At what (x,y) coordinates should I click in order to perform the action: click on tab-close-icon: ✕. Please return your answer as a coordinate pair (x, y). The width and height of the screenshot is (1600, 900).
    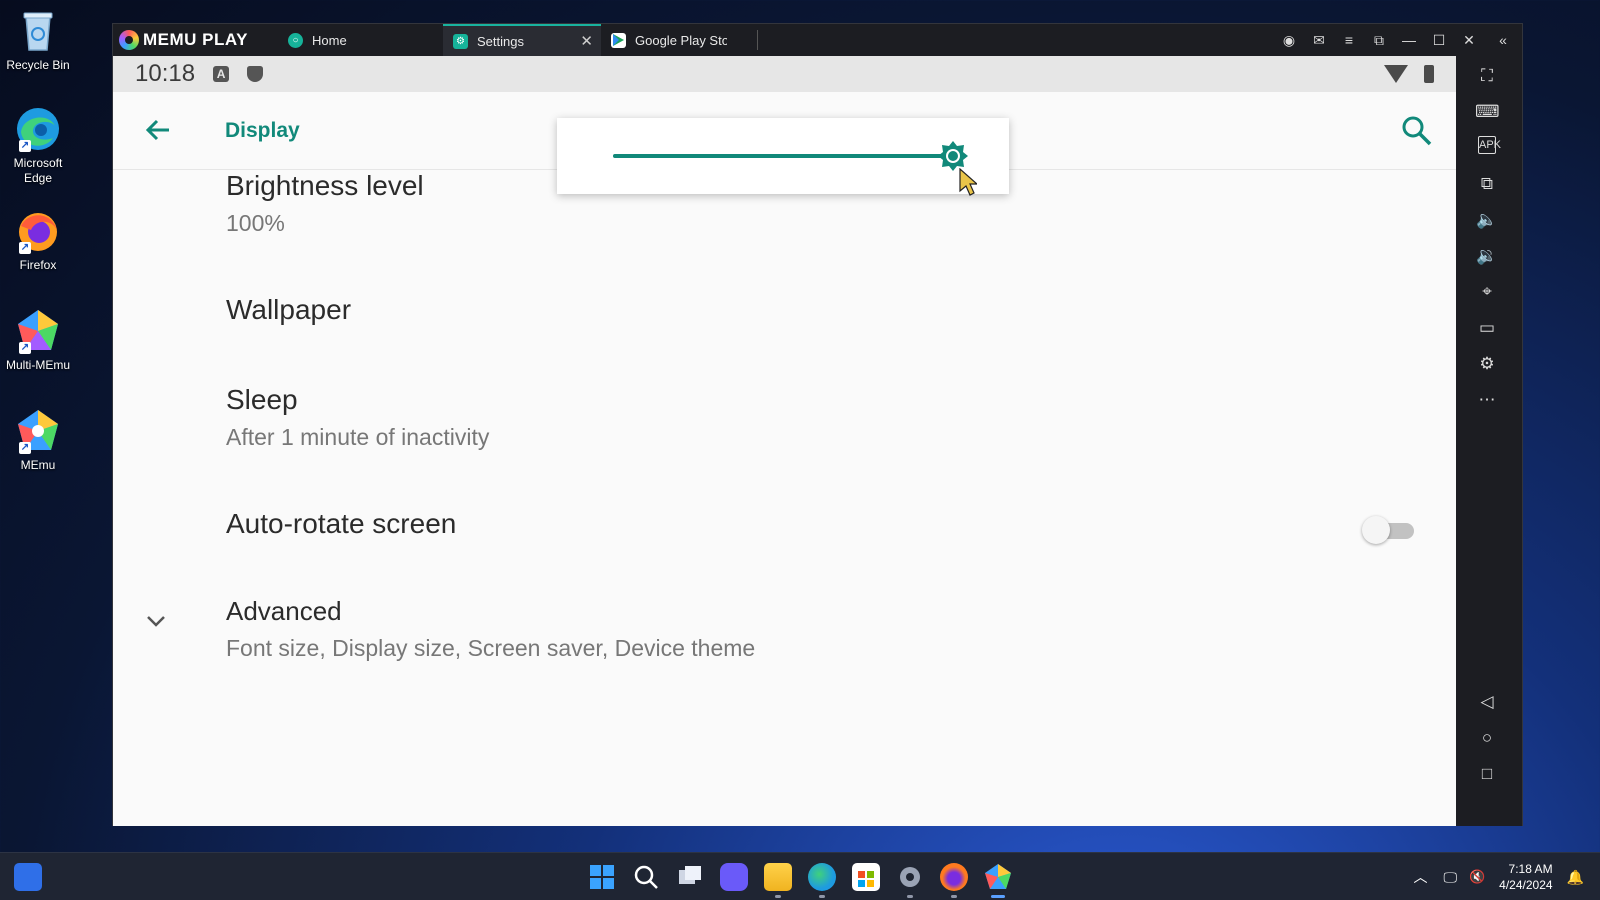
    Looking at the image, I should click on (586, 41).